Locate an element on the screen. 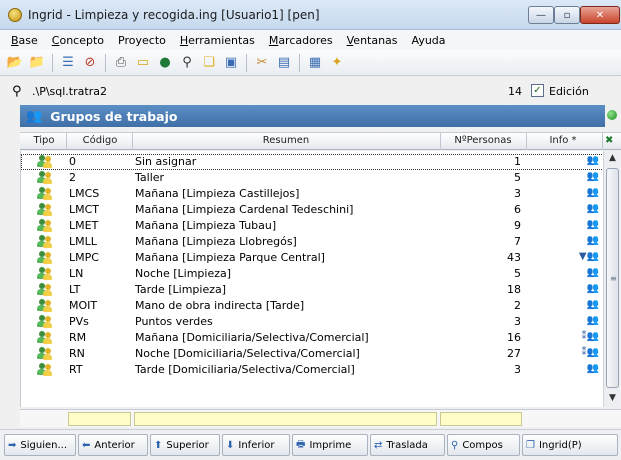  inferior-button: ⬇ Inferior is located at coordinates (256, 445).